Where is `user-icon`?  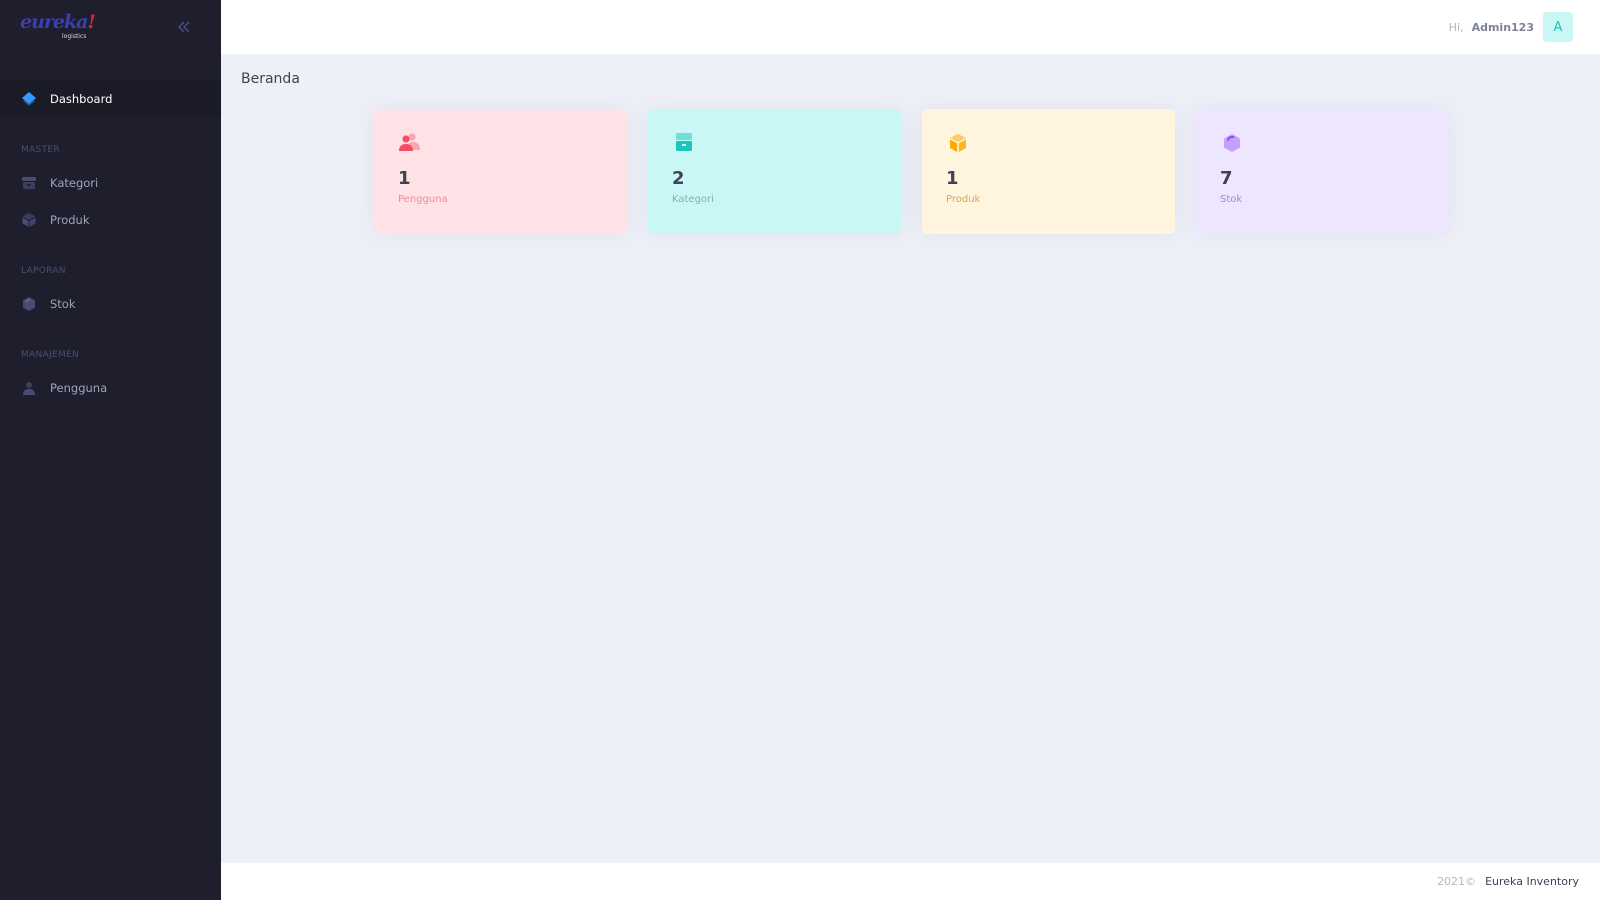 user-icon is located at coordinates (29, 388).